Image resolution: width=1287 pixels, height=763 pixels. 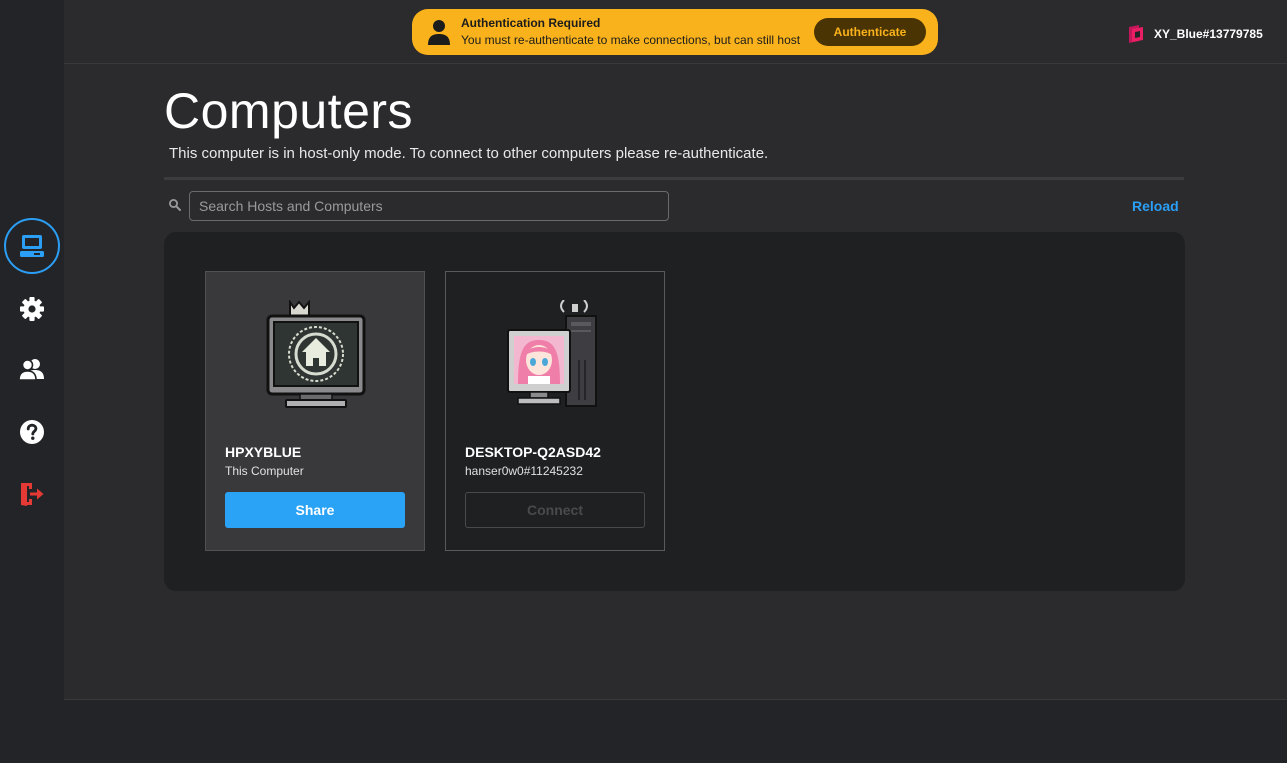 I want to click on reload-link: Reload, so click(x=1155, y=206).